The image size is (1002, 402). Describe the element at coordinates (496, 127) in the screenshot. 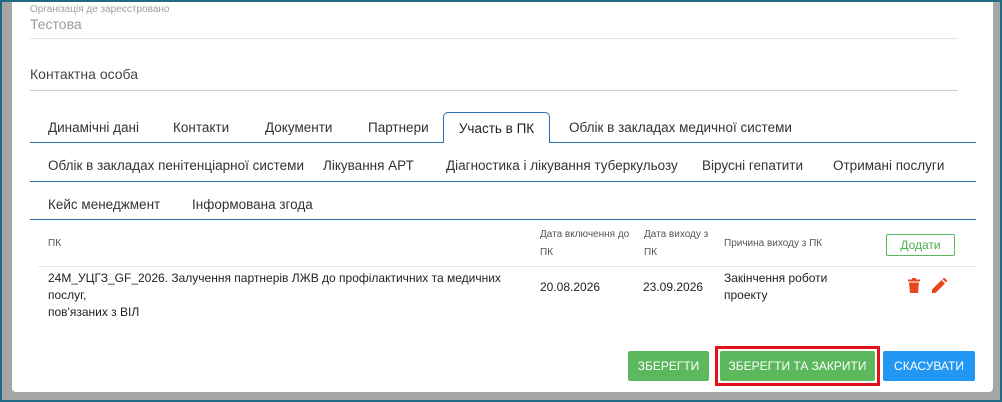

I see `tab-pk-participation: Участь в ПК` at that location.